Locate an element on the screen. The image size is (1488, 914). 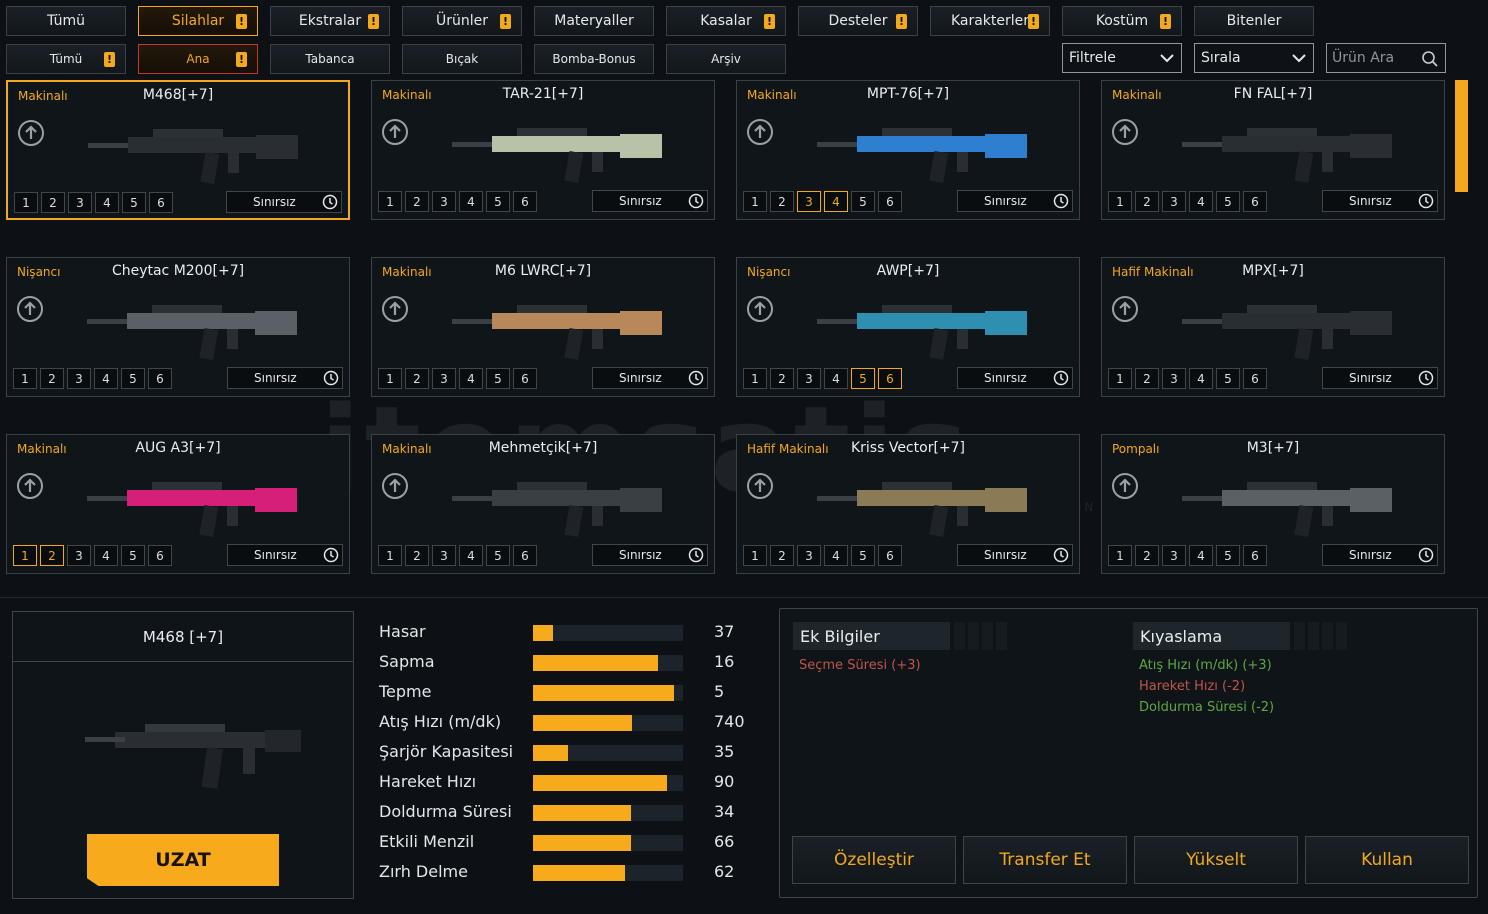
tab-6: Desteler! is located at coordinates (858, 21).